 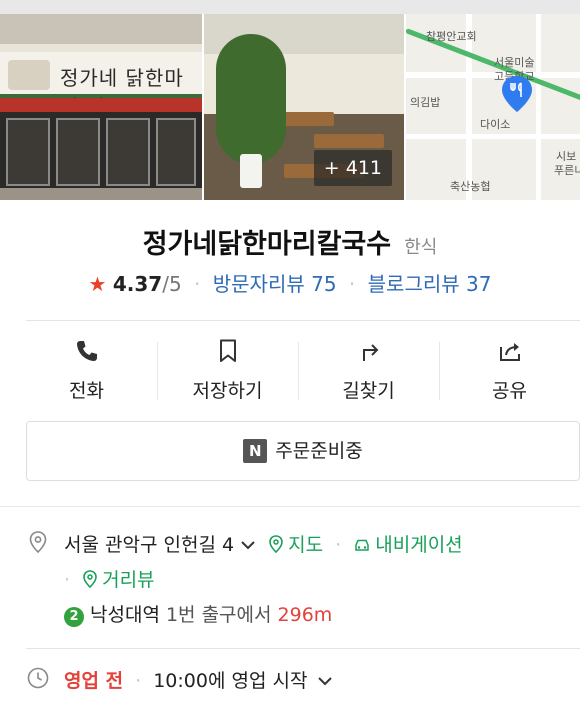 What do you see at coordinates (86, 370) in the screenshot?
I see `call-button: 전화` at bounding box center [86, 370].